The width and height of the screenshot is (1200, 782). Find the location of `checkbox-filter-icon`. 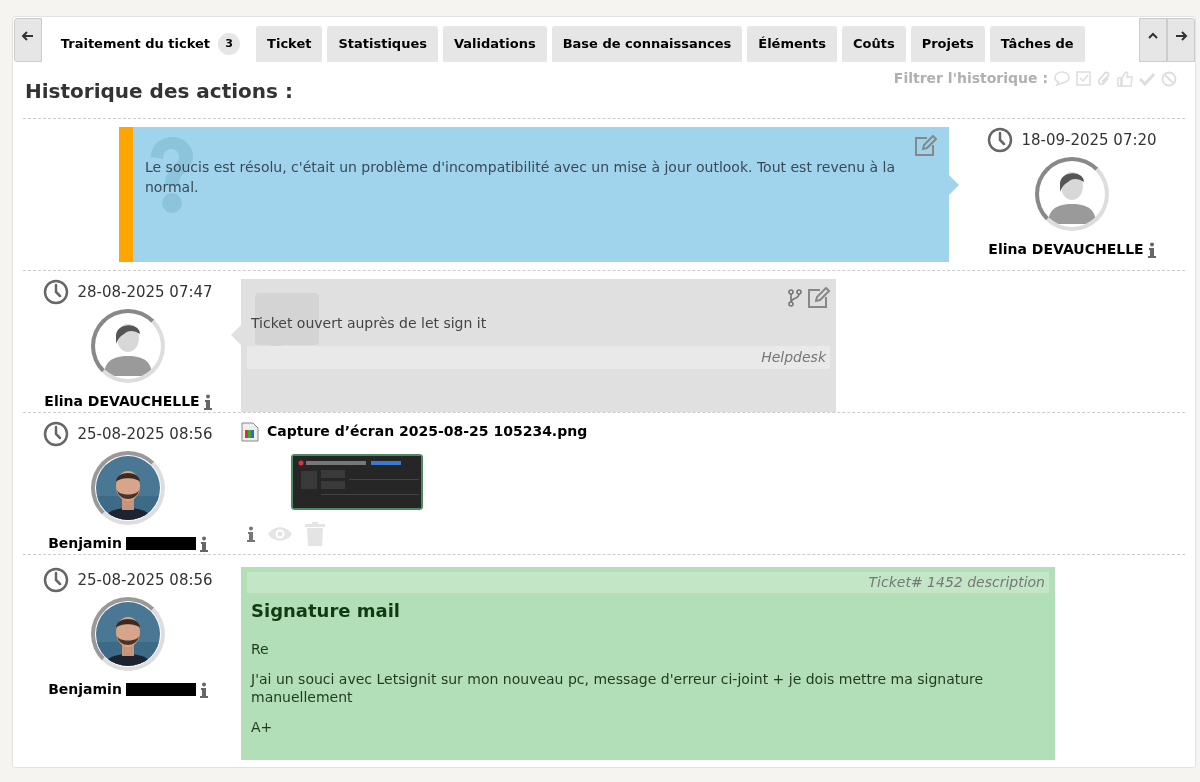

checkbox-filter-icon is located at coordinates (1083, 78).